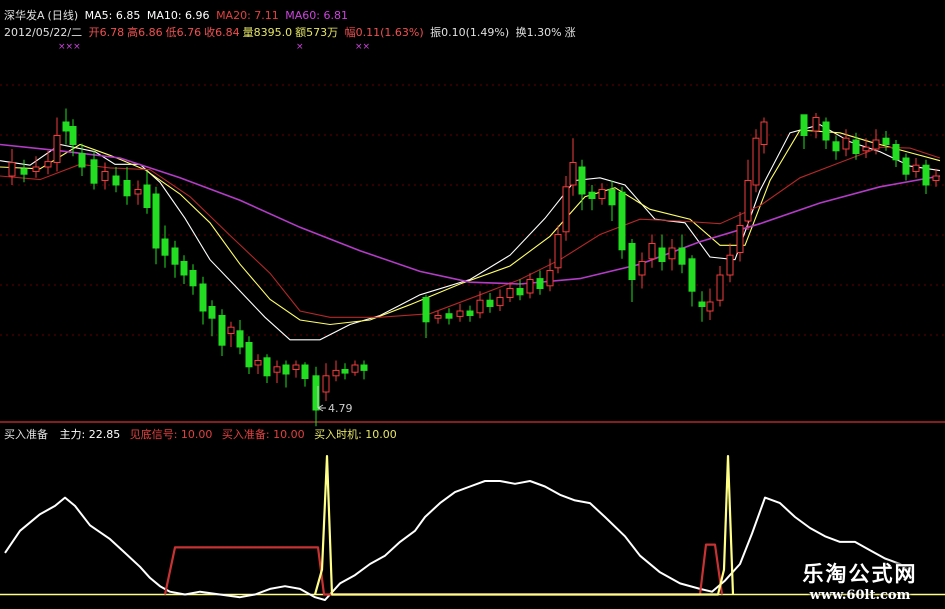  I want to click on quote-high: 高6.86, so click(145, 32).